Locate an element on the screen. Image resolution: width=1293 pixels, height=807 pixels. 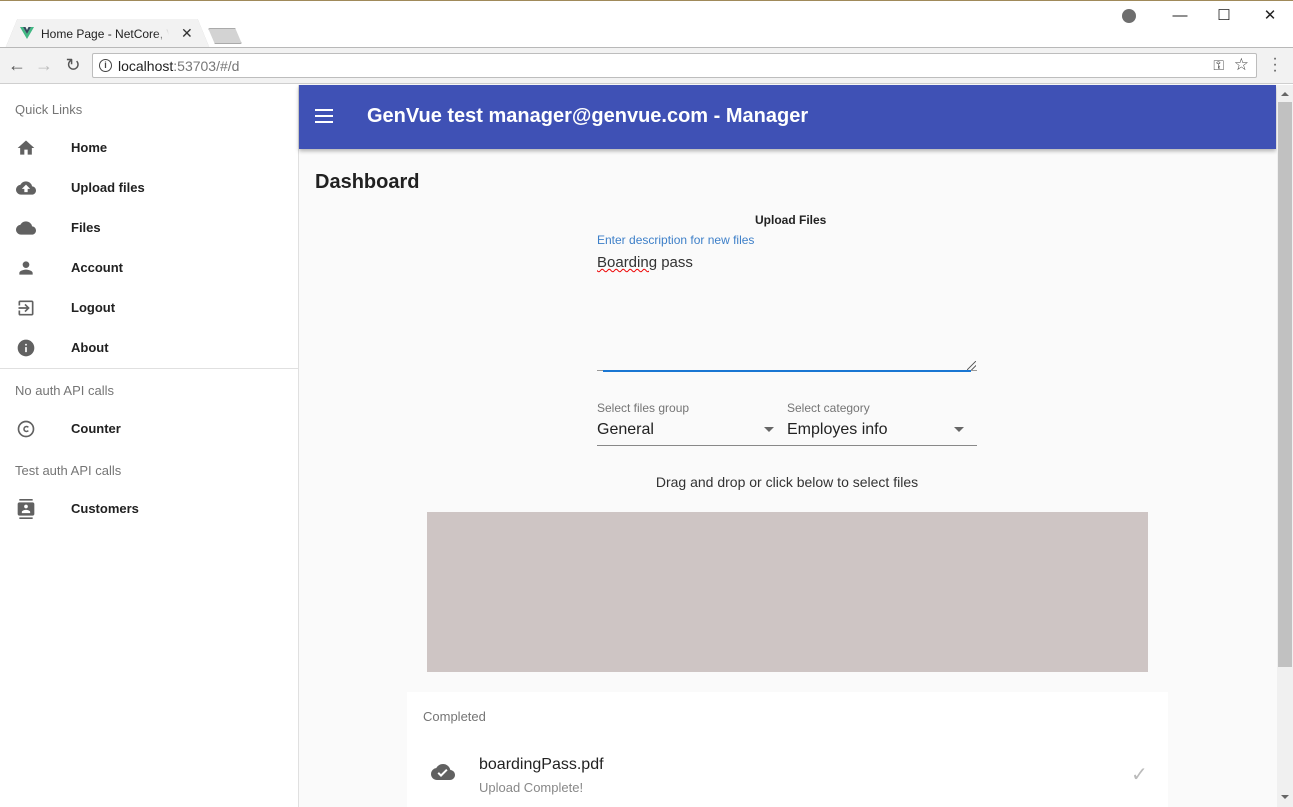
sidebar-divider is located at coordinates (149, 368).